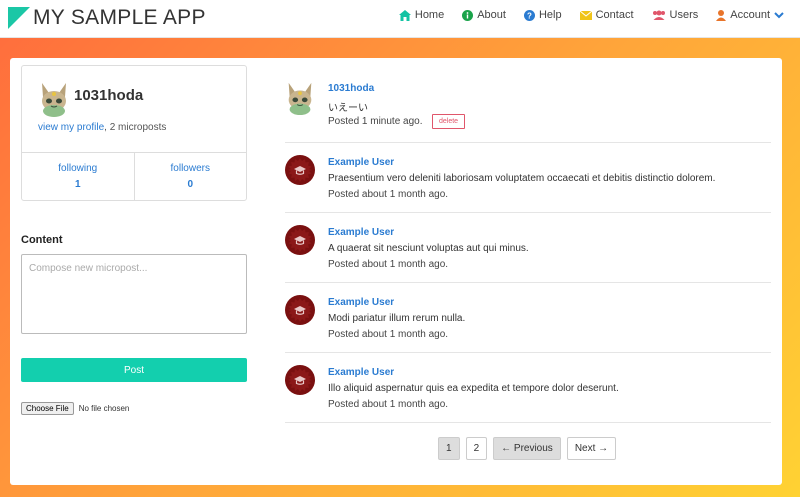  What do you see at coordinates (476, 448) in the screenshot?
I see `page-2-button: 2` at bounding box center [476, 448].